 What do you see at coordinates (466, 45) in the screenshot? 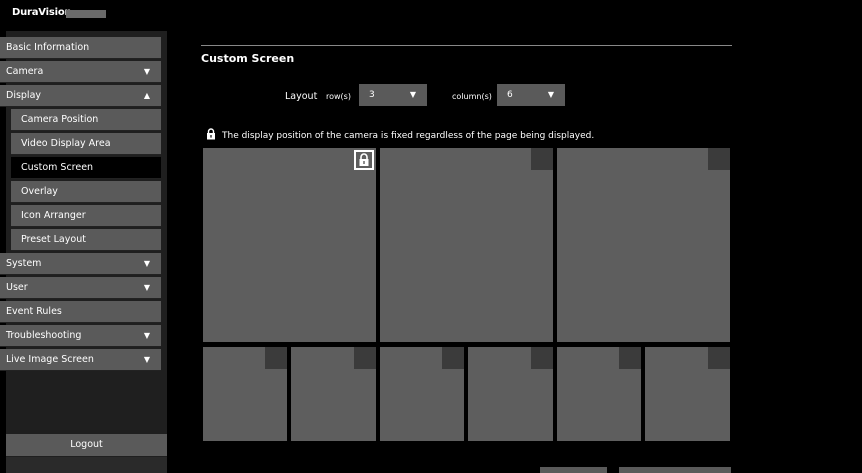
I see `title-divider` at bounding box center [466, 45].